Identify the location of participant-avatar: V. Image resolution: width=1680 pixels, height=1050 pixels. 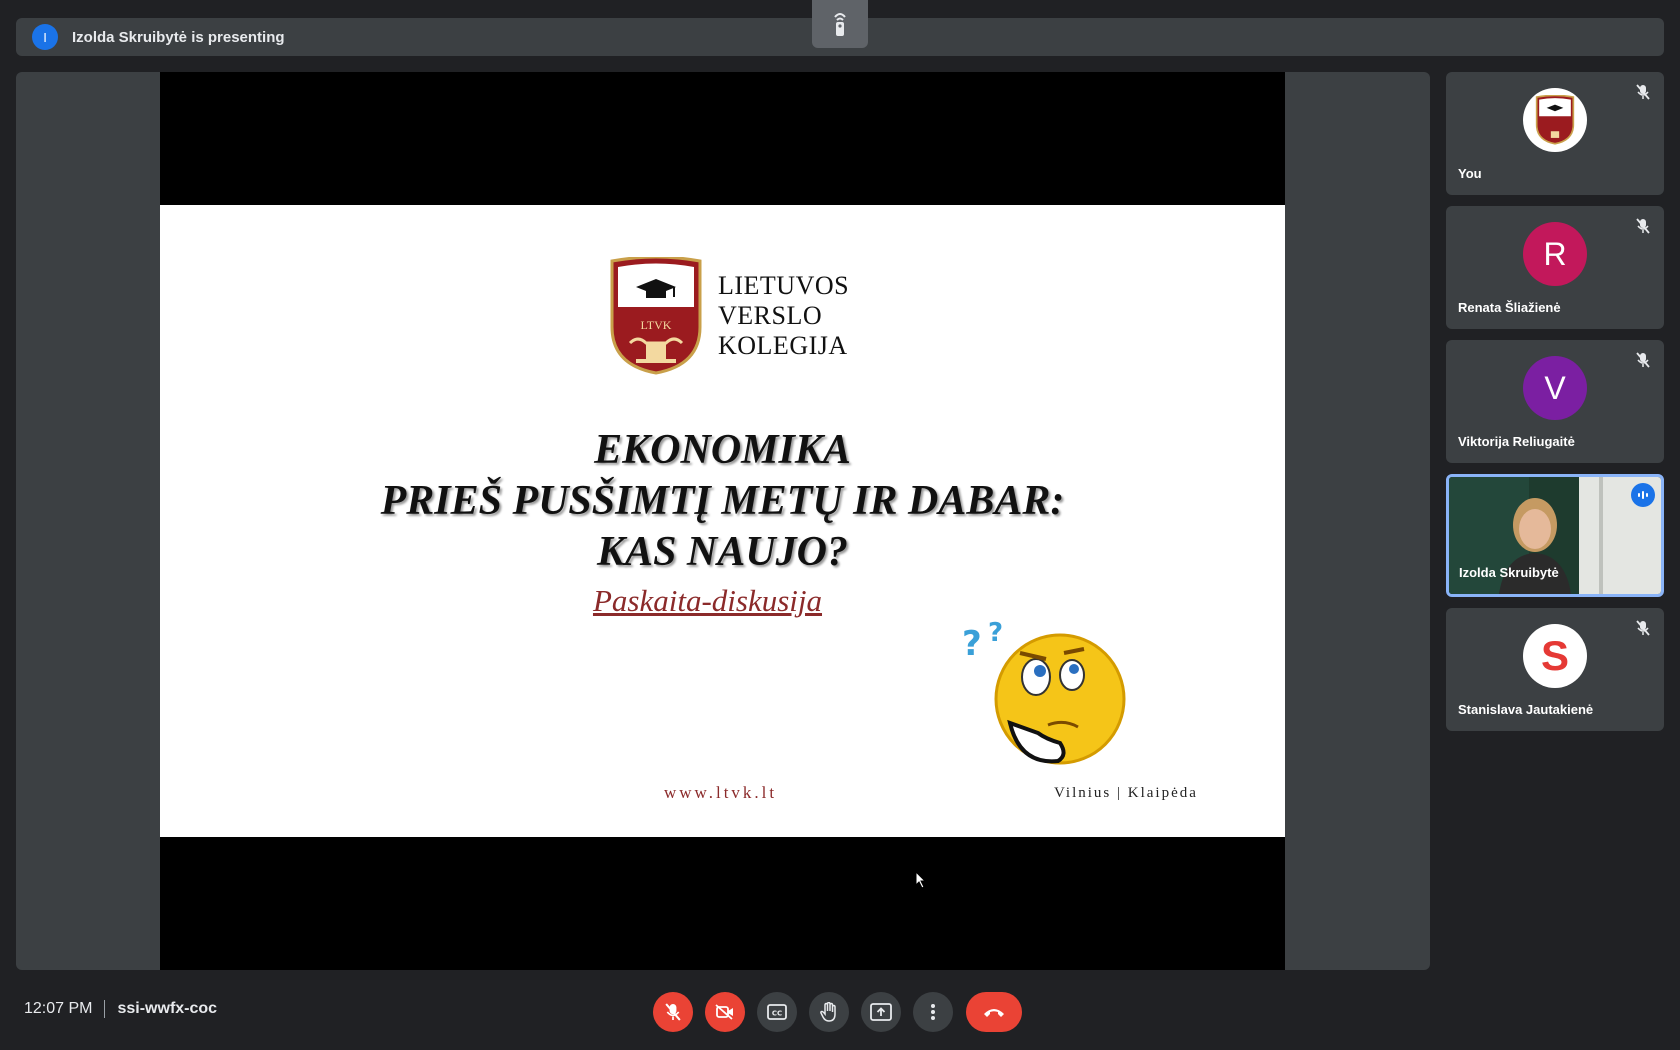
(1555, 388).